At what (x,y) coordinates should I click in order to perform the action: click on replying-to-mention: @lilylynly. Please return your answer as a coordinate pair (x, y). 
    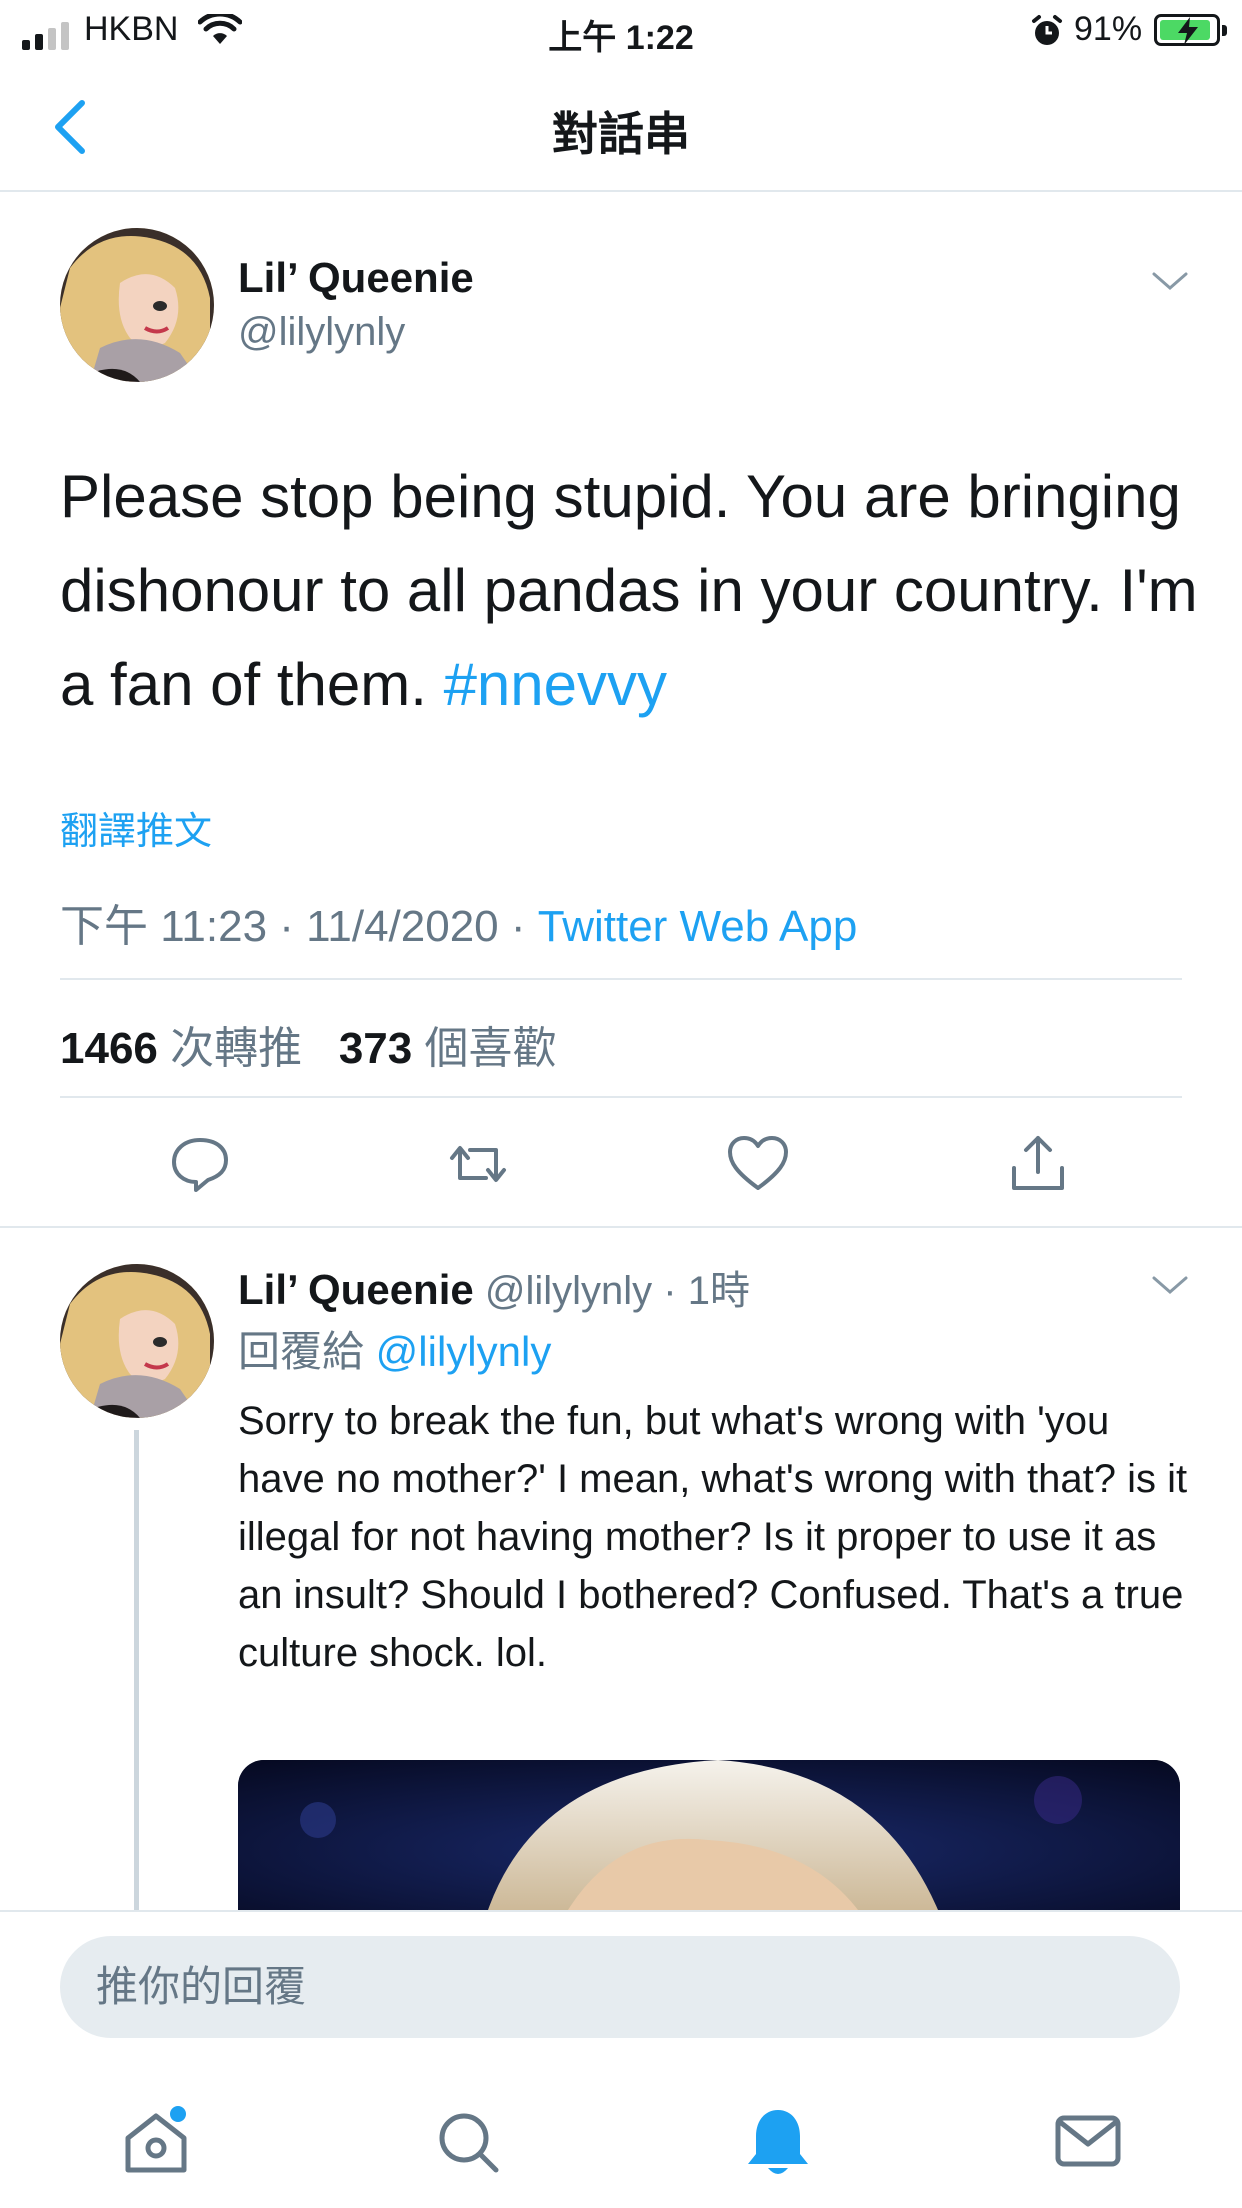
    Looking at the image, I should click on (464, 1351).